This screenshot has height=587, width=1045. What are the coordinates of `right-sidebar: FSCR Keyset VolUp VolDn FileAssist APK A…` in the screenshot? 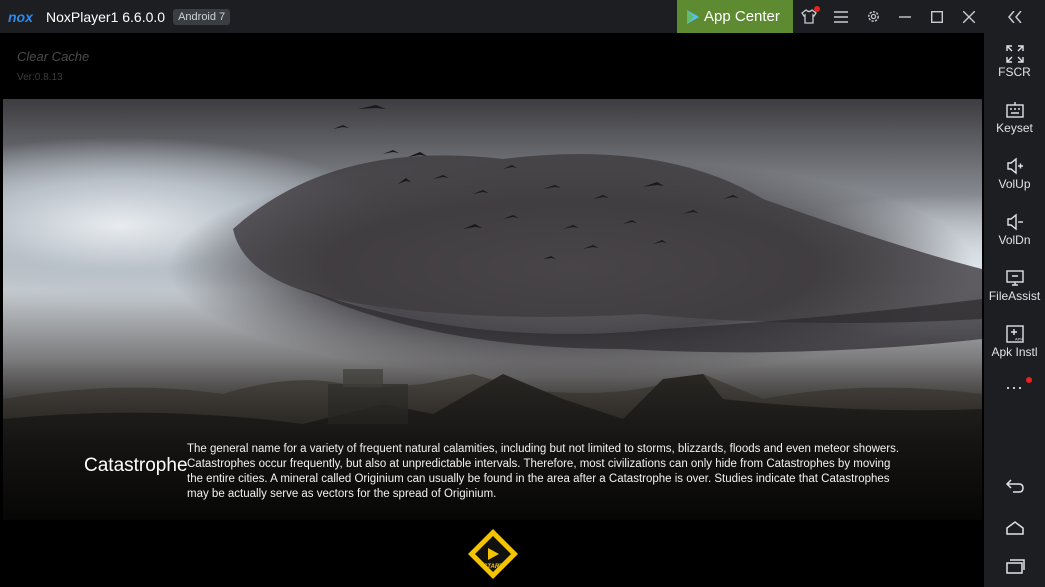 It's located at (1014, 310).